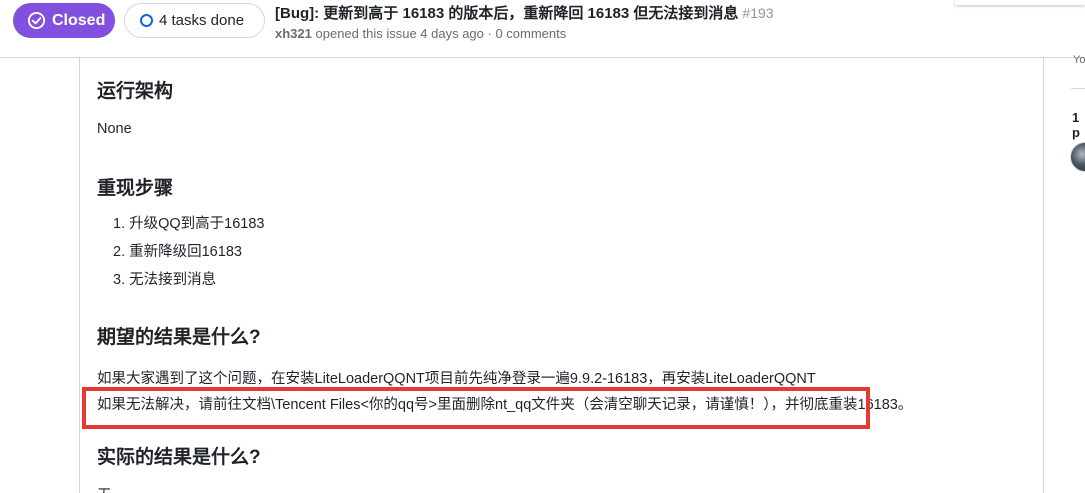 This screenshot has height=493, width=1085. What do you see at coordinates (1078, 88) in the screenshot?
I see `sidebar-divider` at bounding box center [1078, 88].